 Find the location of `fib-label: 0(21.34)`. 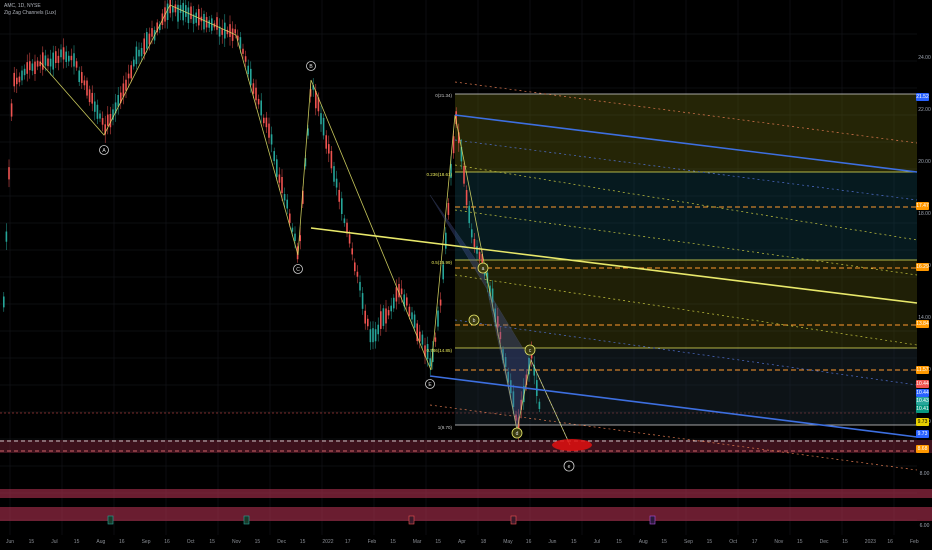

fib-label: 0(21.34) is located at coordinates (443, 95).